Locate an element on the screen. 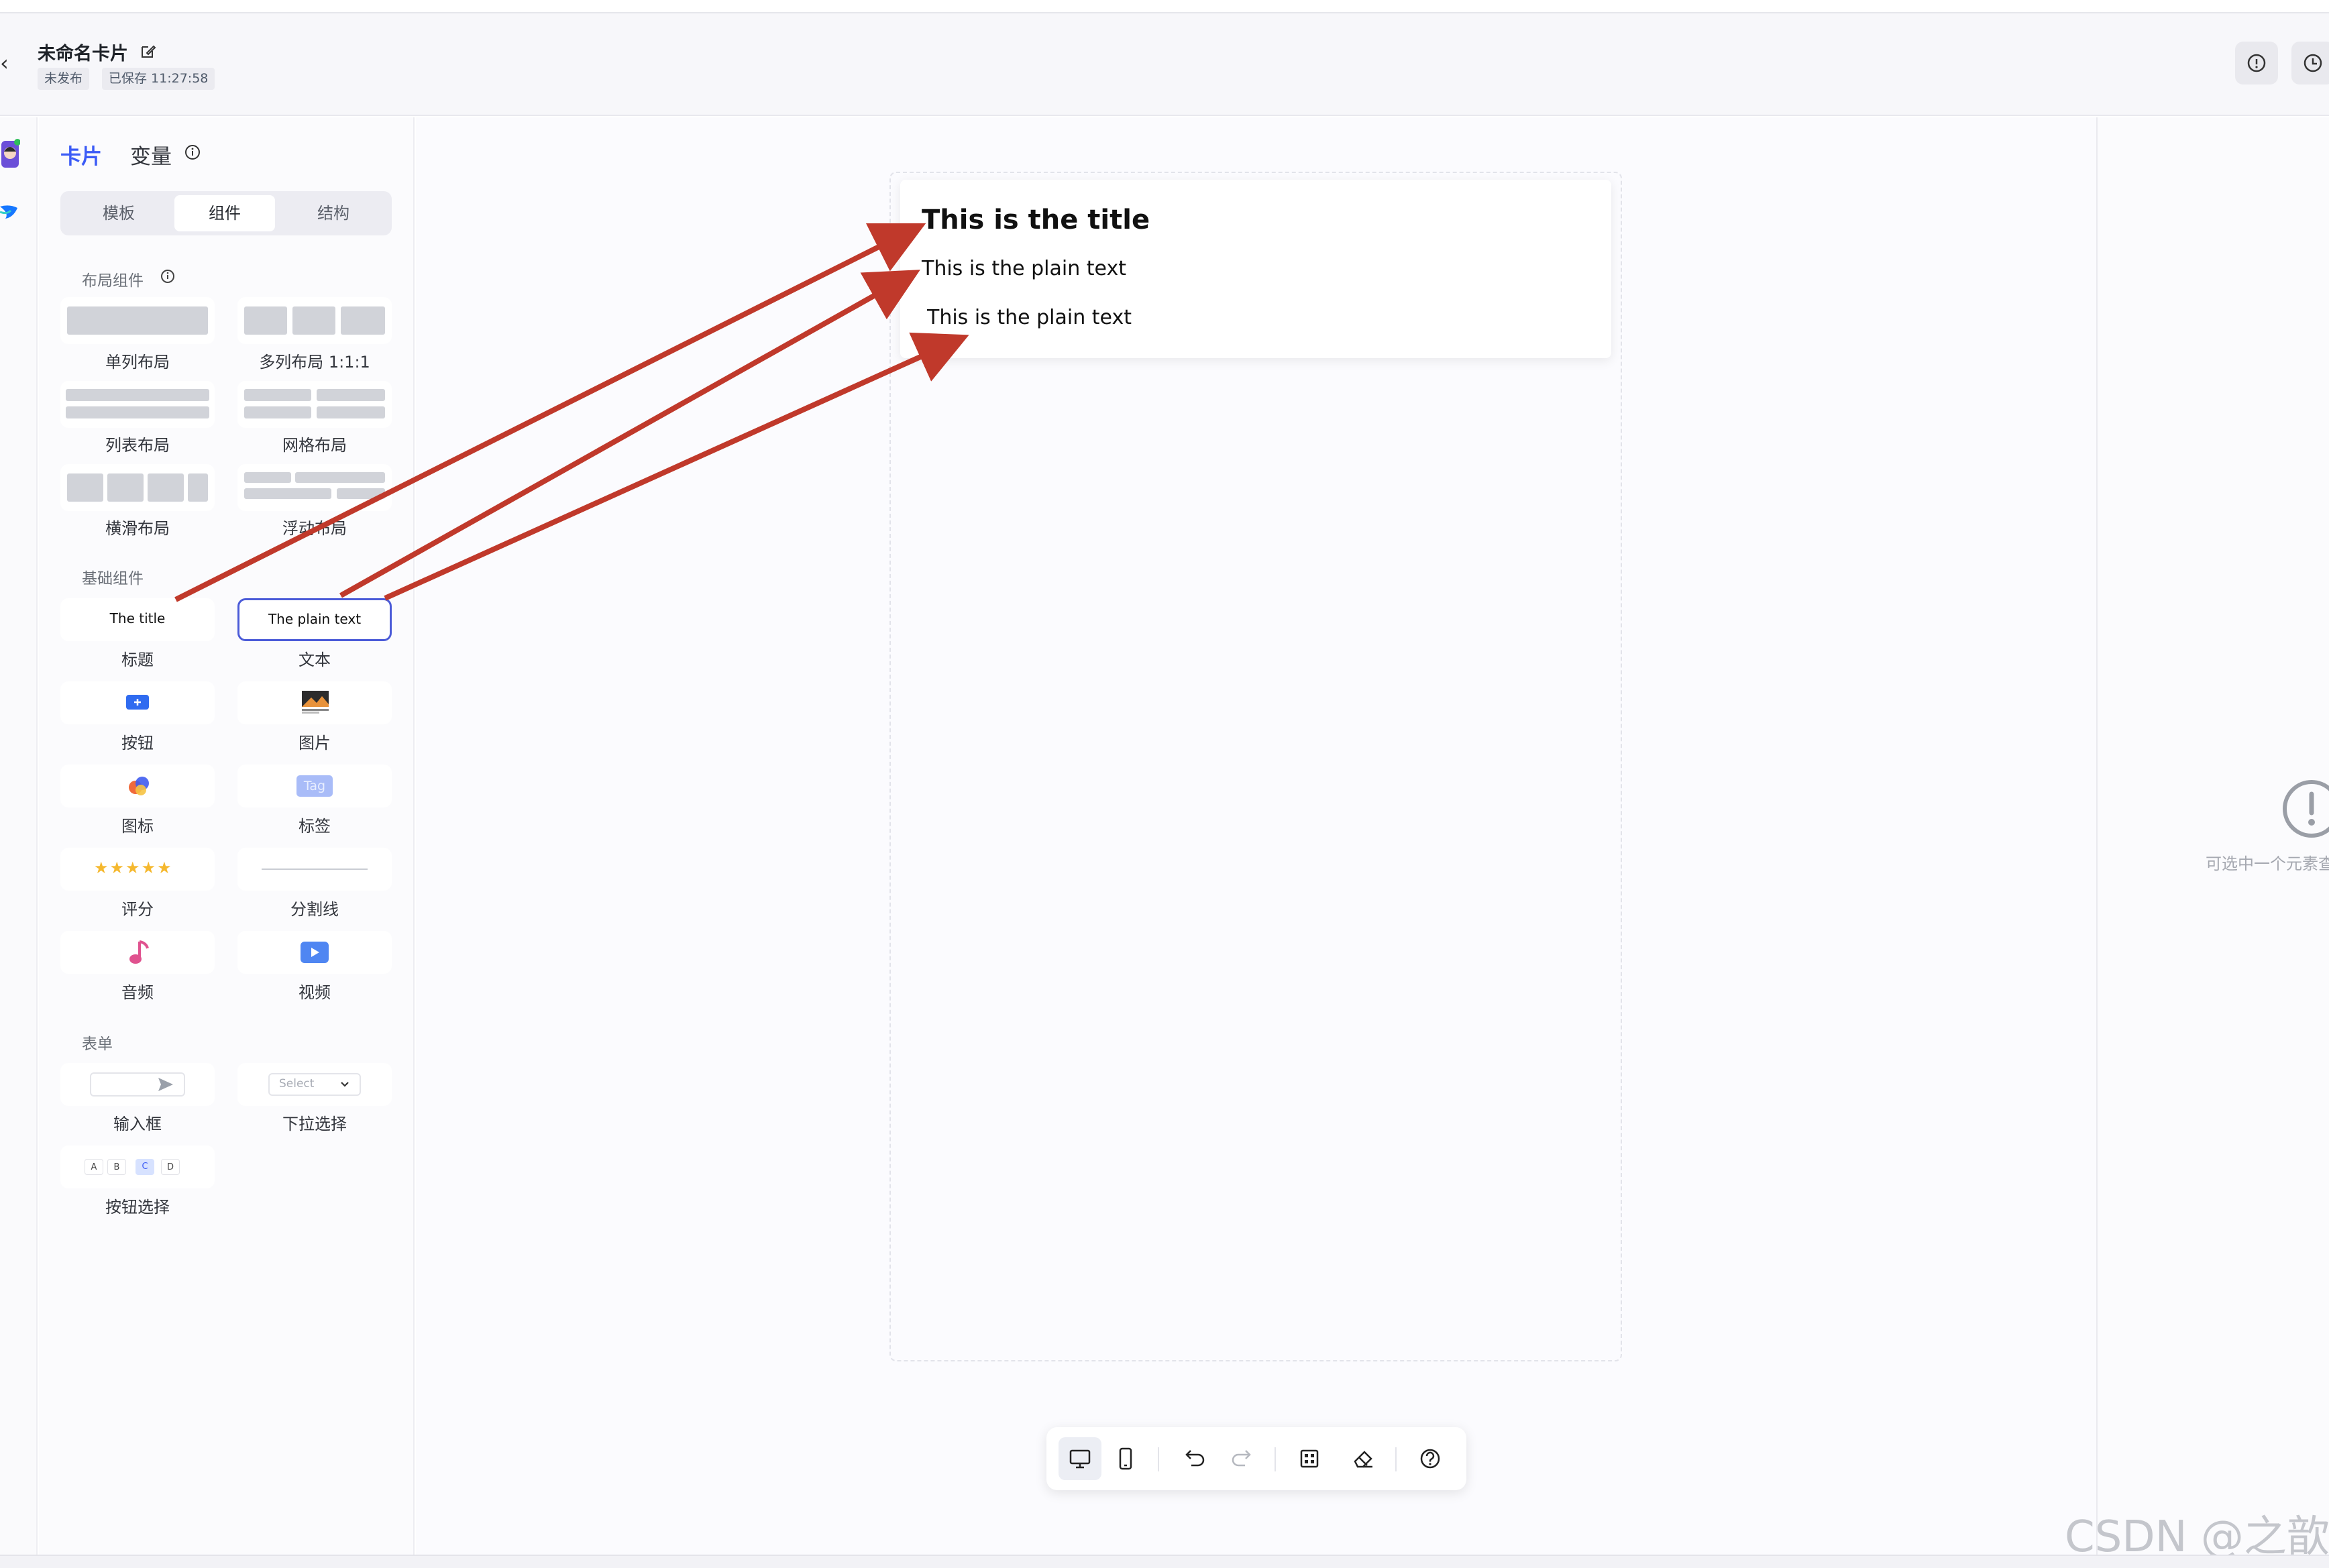 The width and height of the screenshot is (2329, 1568). option-a: A is located at coordinates (94, 1167).